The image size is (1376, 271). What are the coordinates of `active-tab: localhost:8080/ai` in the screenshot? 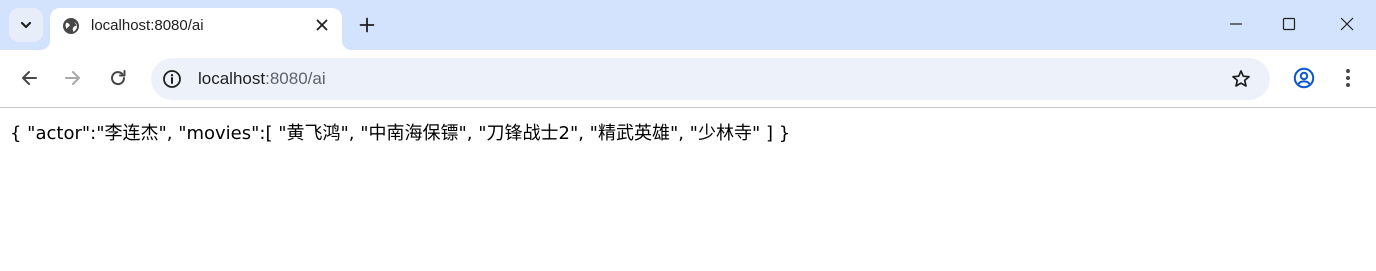 It's located at (196, 29).